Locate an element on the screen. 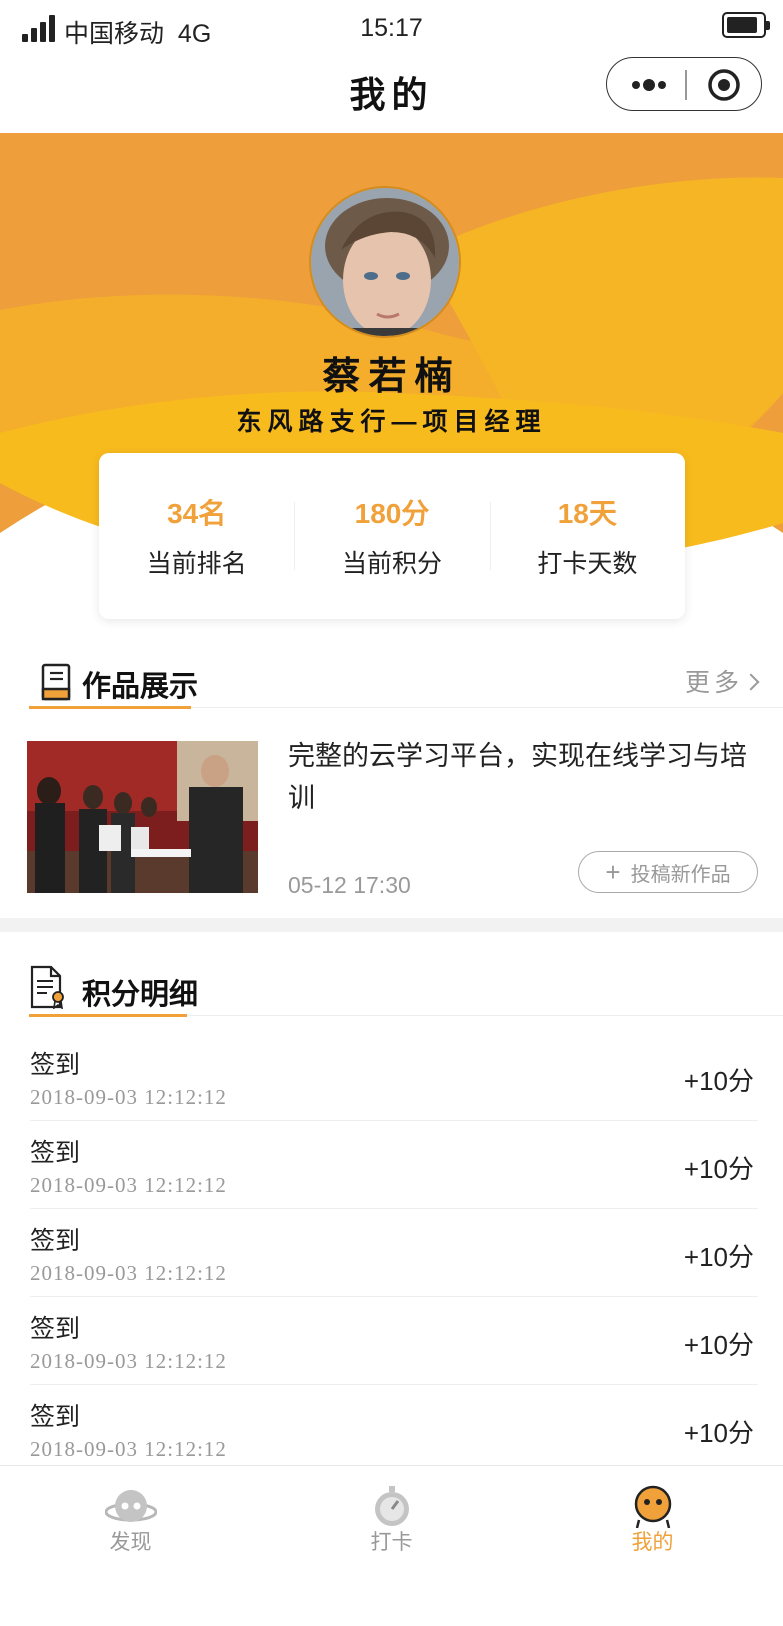 This screenshot has width=783, height=1626. more-dots-icon is located at coordinates (649, 85).